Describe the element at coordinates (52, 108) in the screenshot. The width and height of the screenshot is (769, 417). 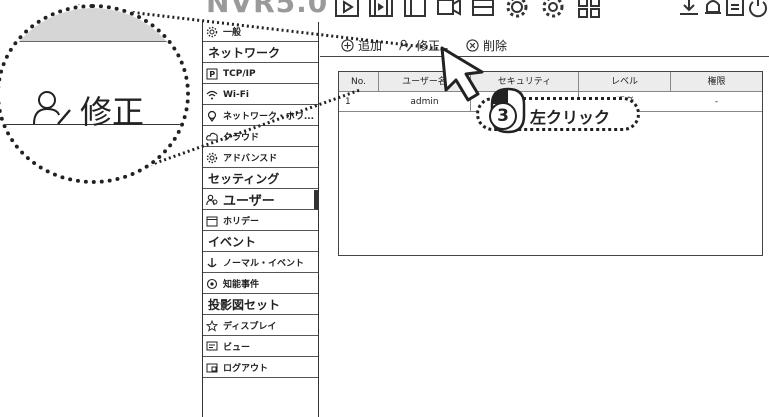
I see `user-edit-icon` at that location.